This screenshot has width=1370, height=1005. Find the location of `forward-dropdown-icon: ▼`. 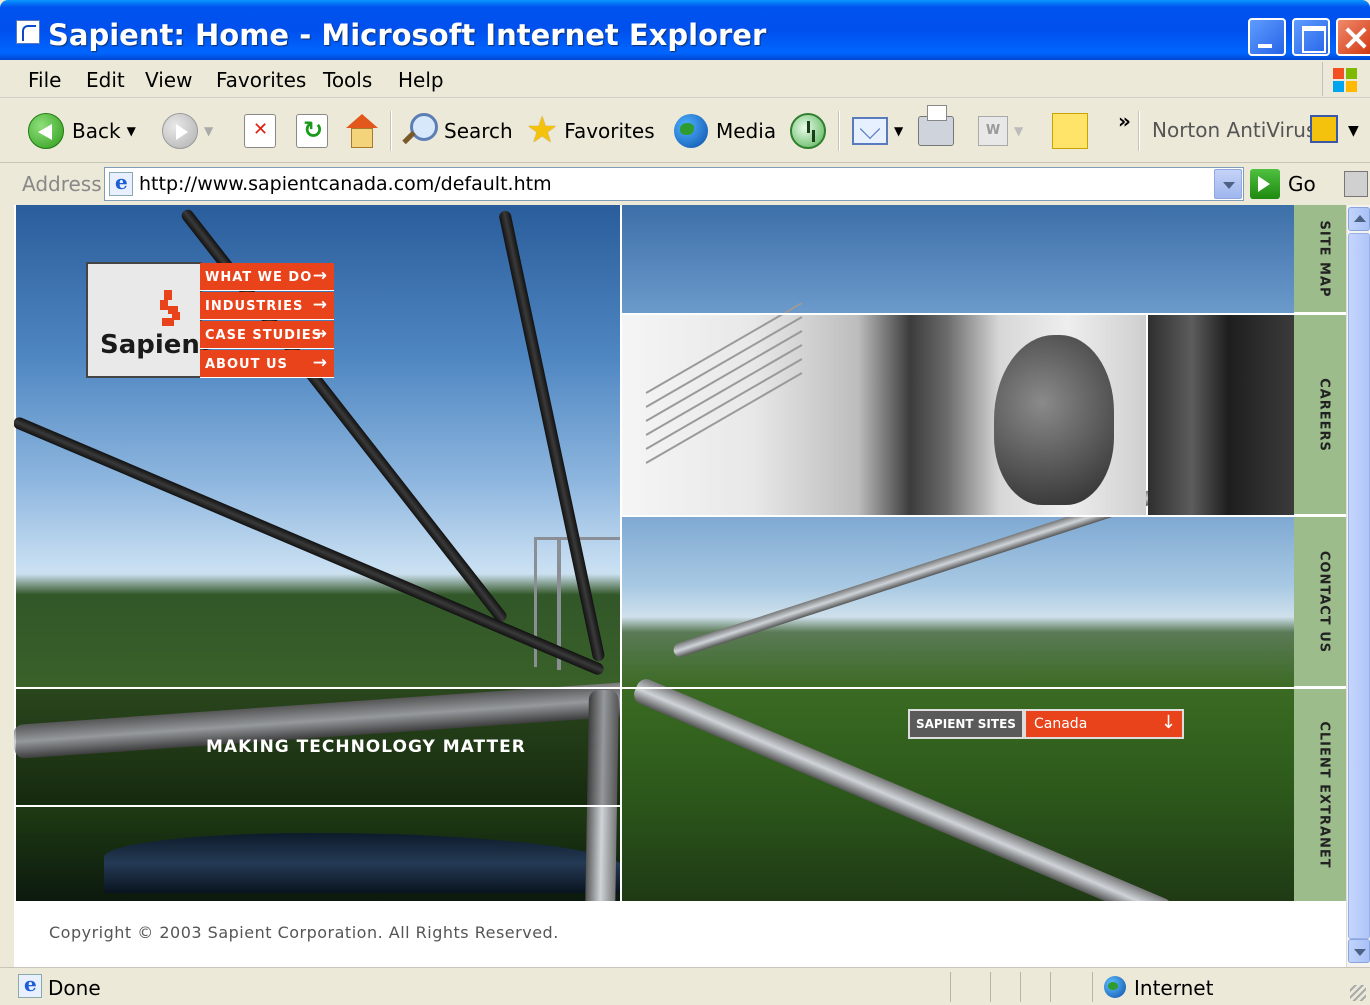

forward-dropdown-icon: ▼ is located at coordinates (208, 131).